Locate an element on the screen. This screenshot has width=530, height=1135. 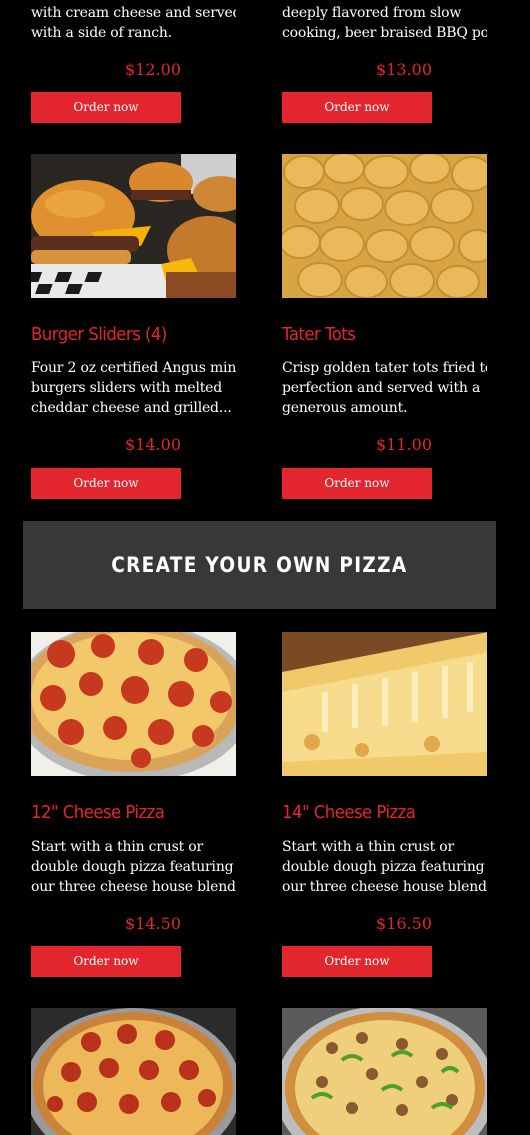
item-title: Tater Tots is located at coordinates (319, 334).